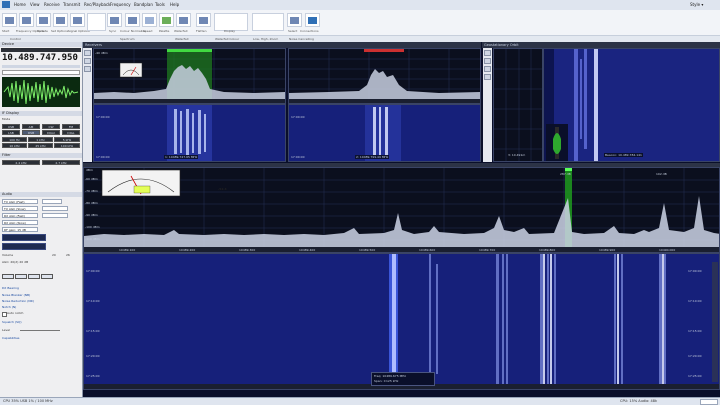  I want to click on speed-button, so click(149, 20).